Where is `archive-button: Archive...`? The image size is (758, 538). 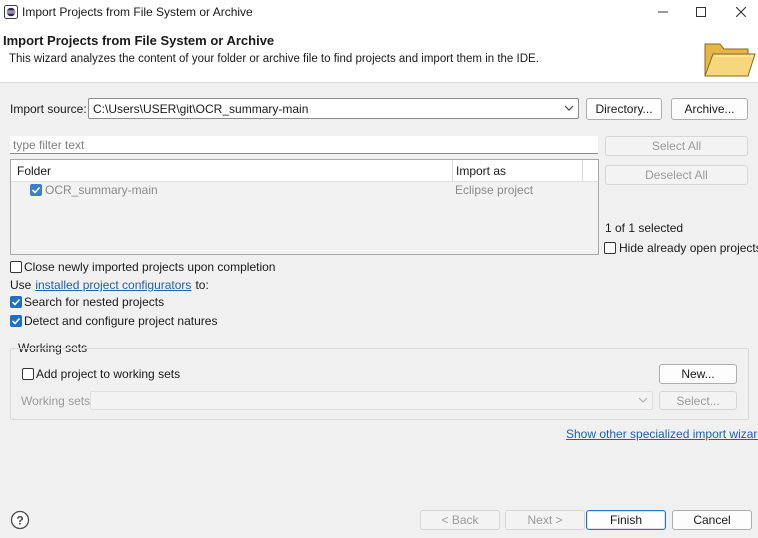
archive-button: Archive... is located at coordinates (709, 109).